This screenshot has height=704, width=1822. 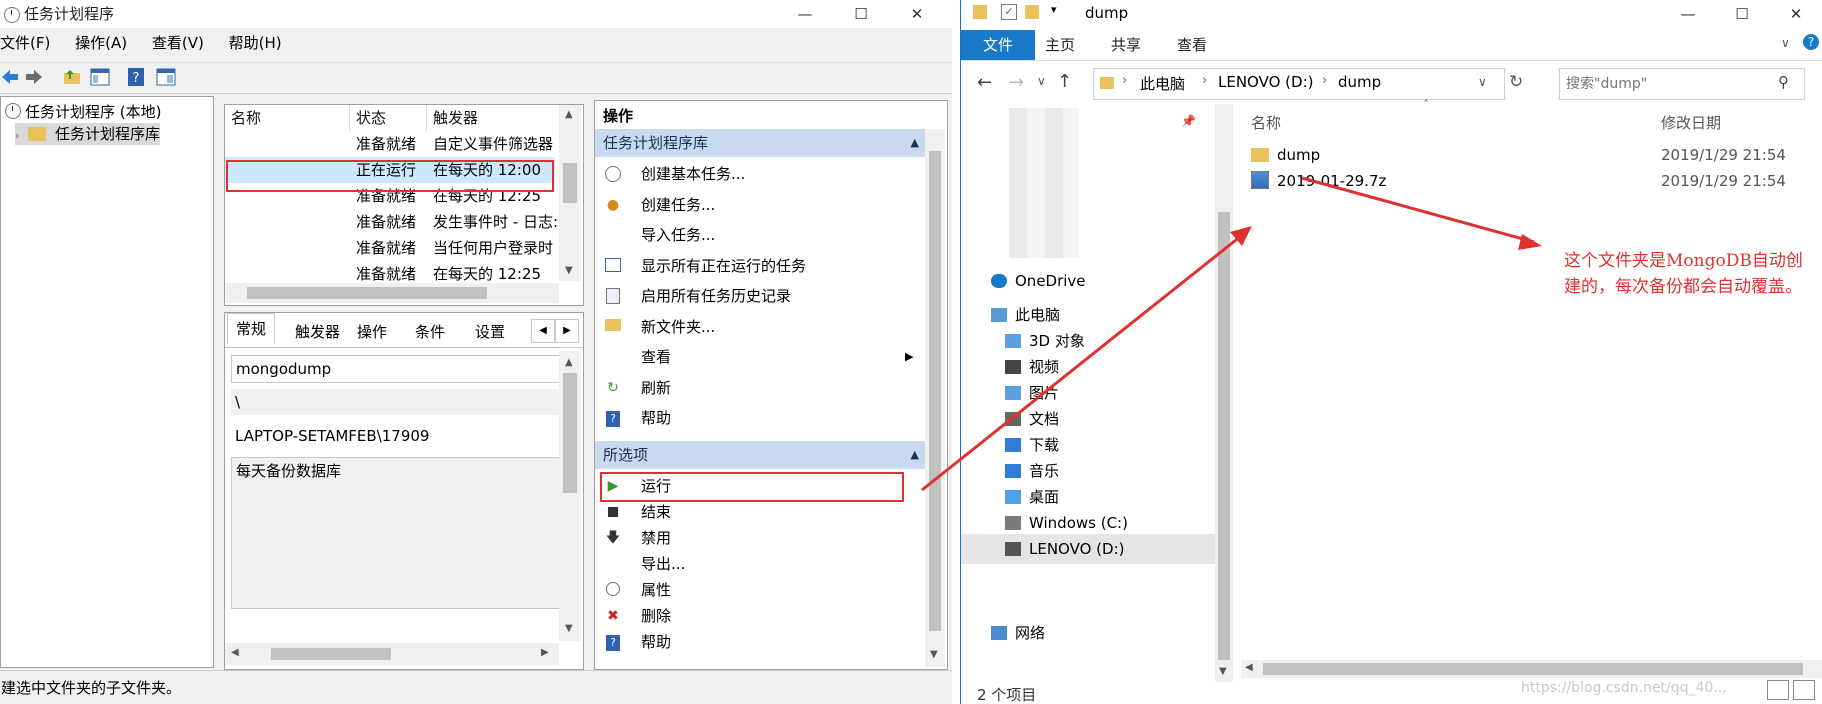 I want to click on section-task-library-label: 任务计划程序库, so click(x=656, y=143).